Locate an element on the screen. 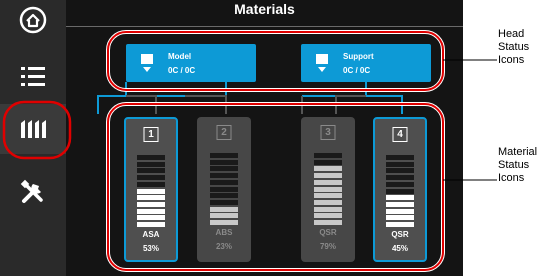  callout-line: Material is located at coordinates (518, 152).